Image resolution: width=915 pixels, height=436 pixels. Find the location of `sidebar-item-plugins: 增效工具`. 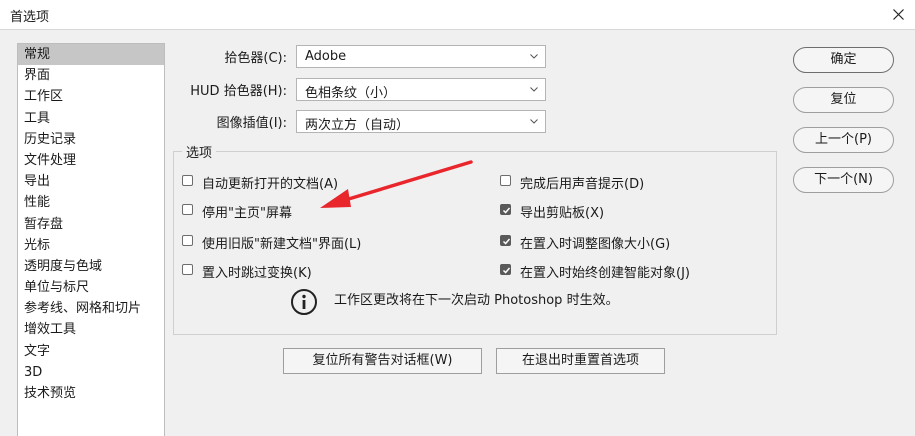

sidebar-item-plugins: 增效工具 is located at coordinates (91, 329).